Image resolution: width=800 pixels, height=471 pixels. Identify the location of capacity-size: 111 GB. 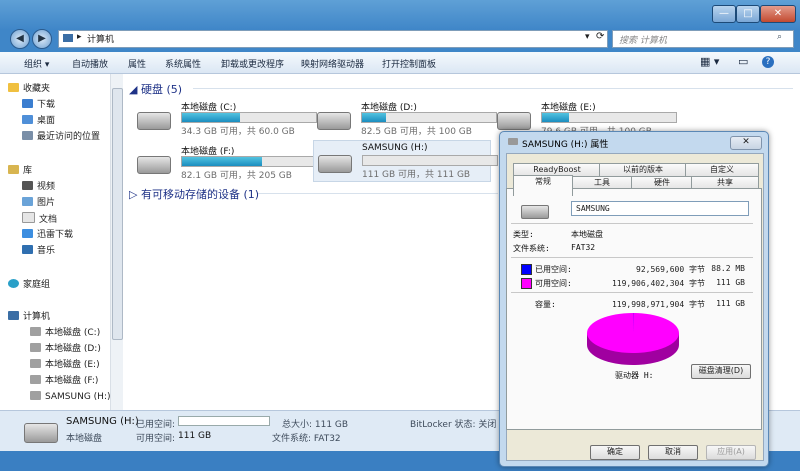
(730, 303).